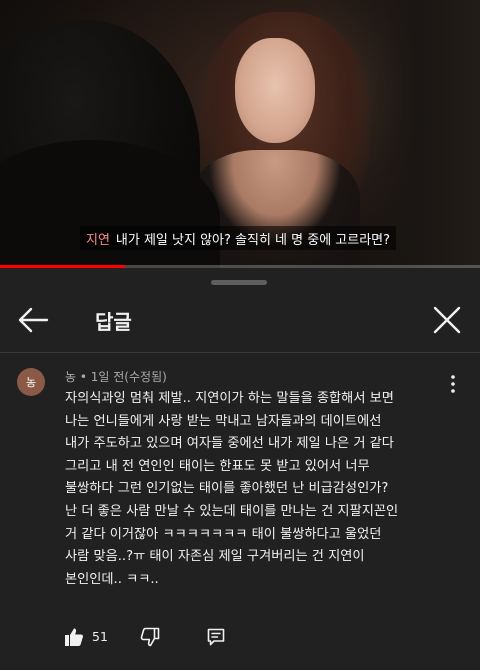 Image resolution: width=480 pixels, height=670 pixels. Describe the element at coordinates (227, 489) in the screenshot. I see `comment-line: 불쌍하다 그런 인기없는 태이를 좋아했던 난 비급감성인가?` at that location.